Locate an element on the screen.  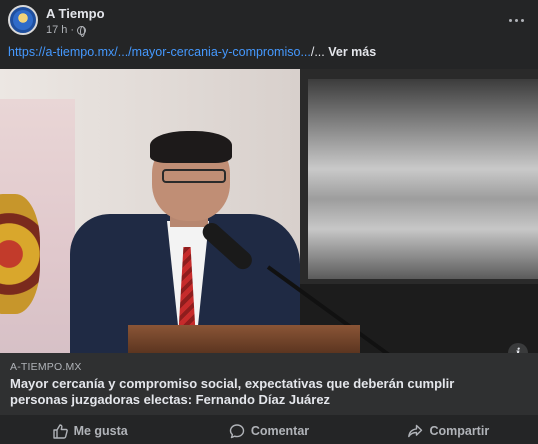
more-icon is located at coordinates (516, 20).